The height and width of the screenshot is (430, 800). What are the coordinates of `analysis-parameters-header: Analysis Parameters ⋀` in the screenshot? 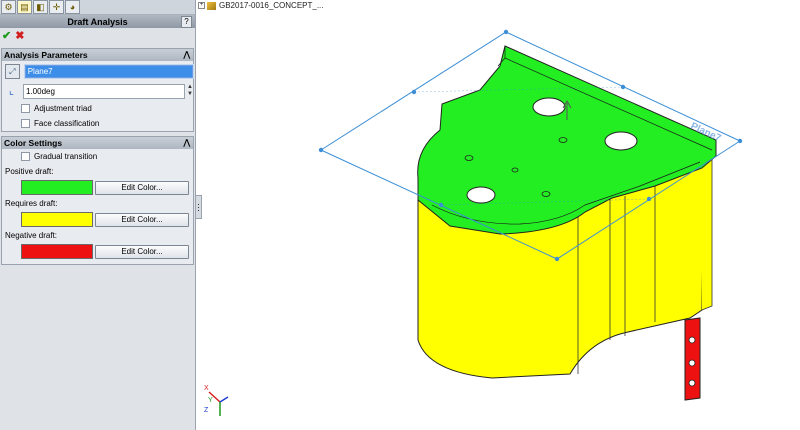 It's located at (97, 55).